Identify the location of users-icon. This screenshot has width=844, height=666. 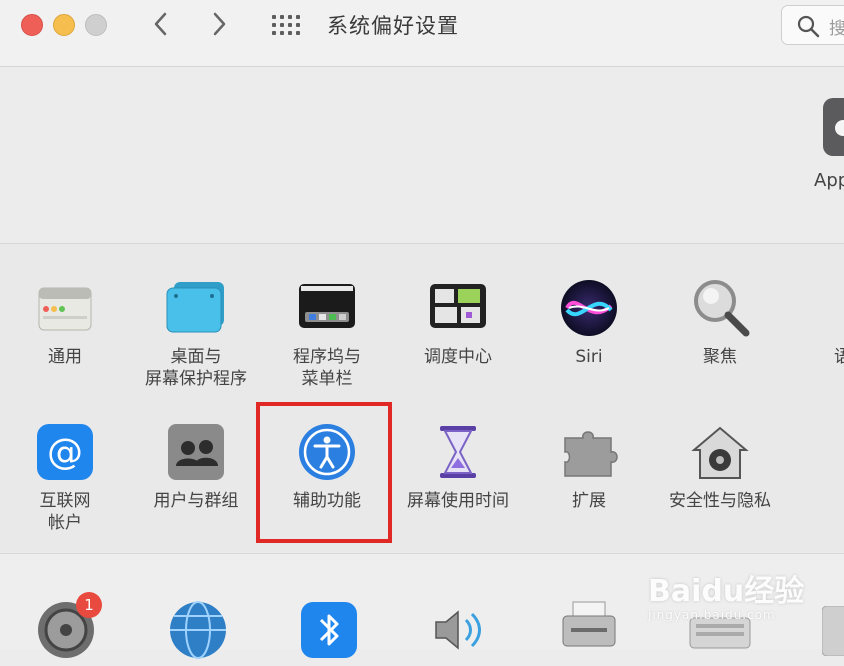
(196, 452).